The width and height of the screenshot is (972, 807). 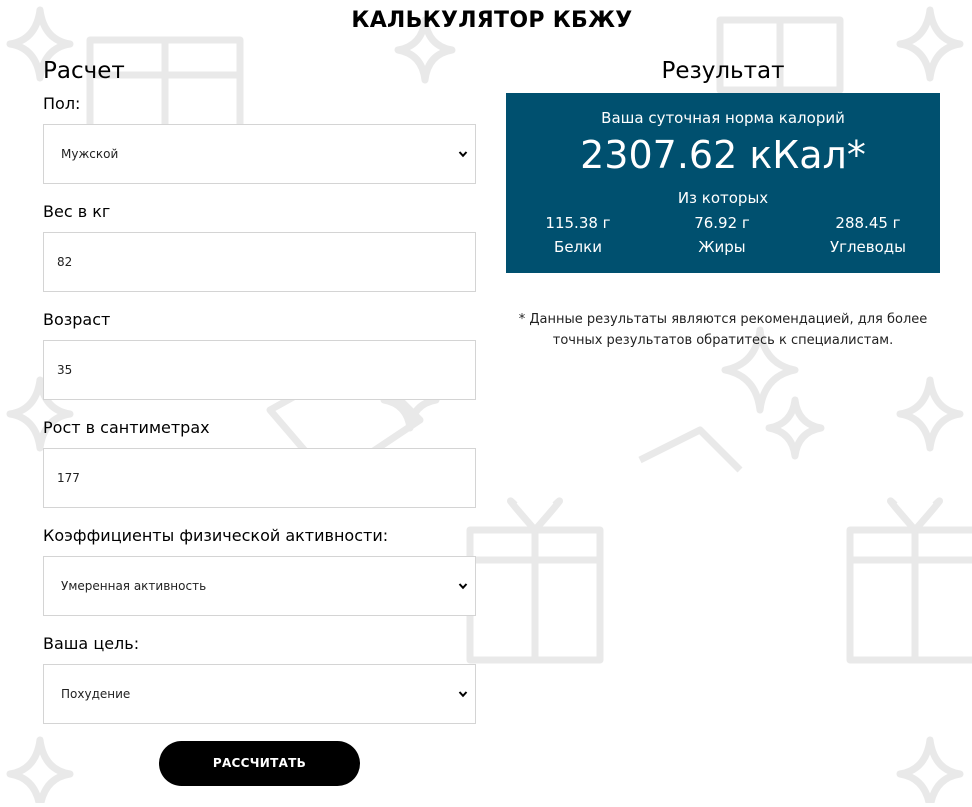 What do you see at coordinates (578, 223) in the screenshot?
I see `macro-amount: 115.38 г` at bounding box center [578, 223].